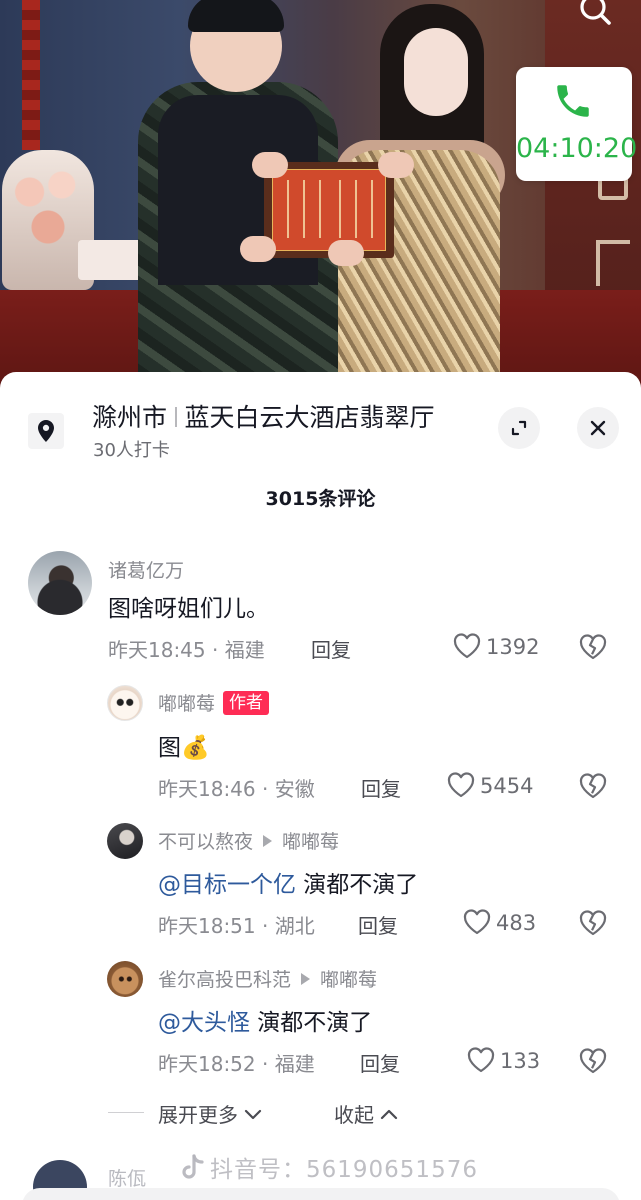 Image resolution: width=641 pixels, height=1200 pixels. What do you see at coordinates (354, 1115) in the screenshot?
I see `collapse-label: 收起` at bounding box center [354, 1115].